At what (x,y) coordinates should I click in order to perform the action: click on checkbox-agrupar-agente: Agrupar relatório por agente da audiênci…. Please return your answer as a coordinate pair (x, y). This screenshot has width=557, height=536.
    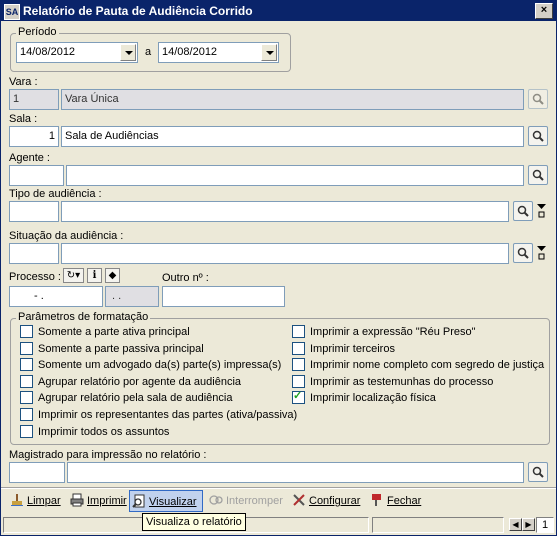
    Looking at the image, I should click on (131, 382).